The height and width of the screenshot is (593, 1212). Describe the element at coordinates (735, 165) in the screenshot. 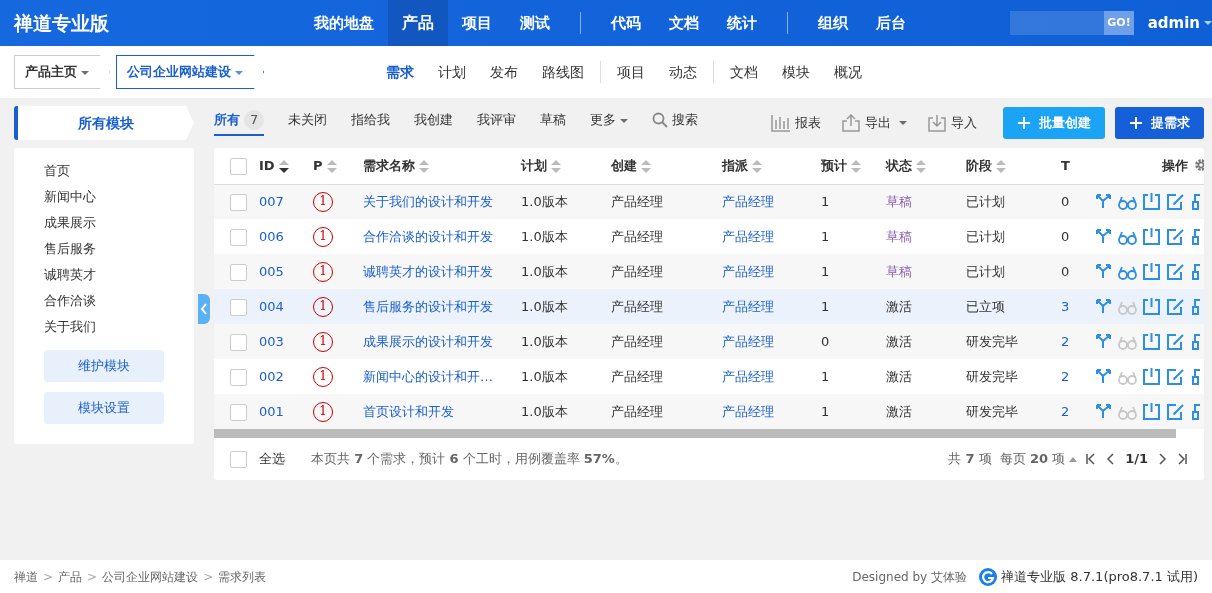

I see `column-header: 指派` at that location.